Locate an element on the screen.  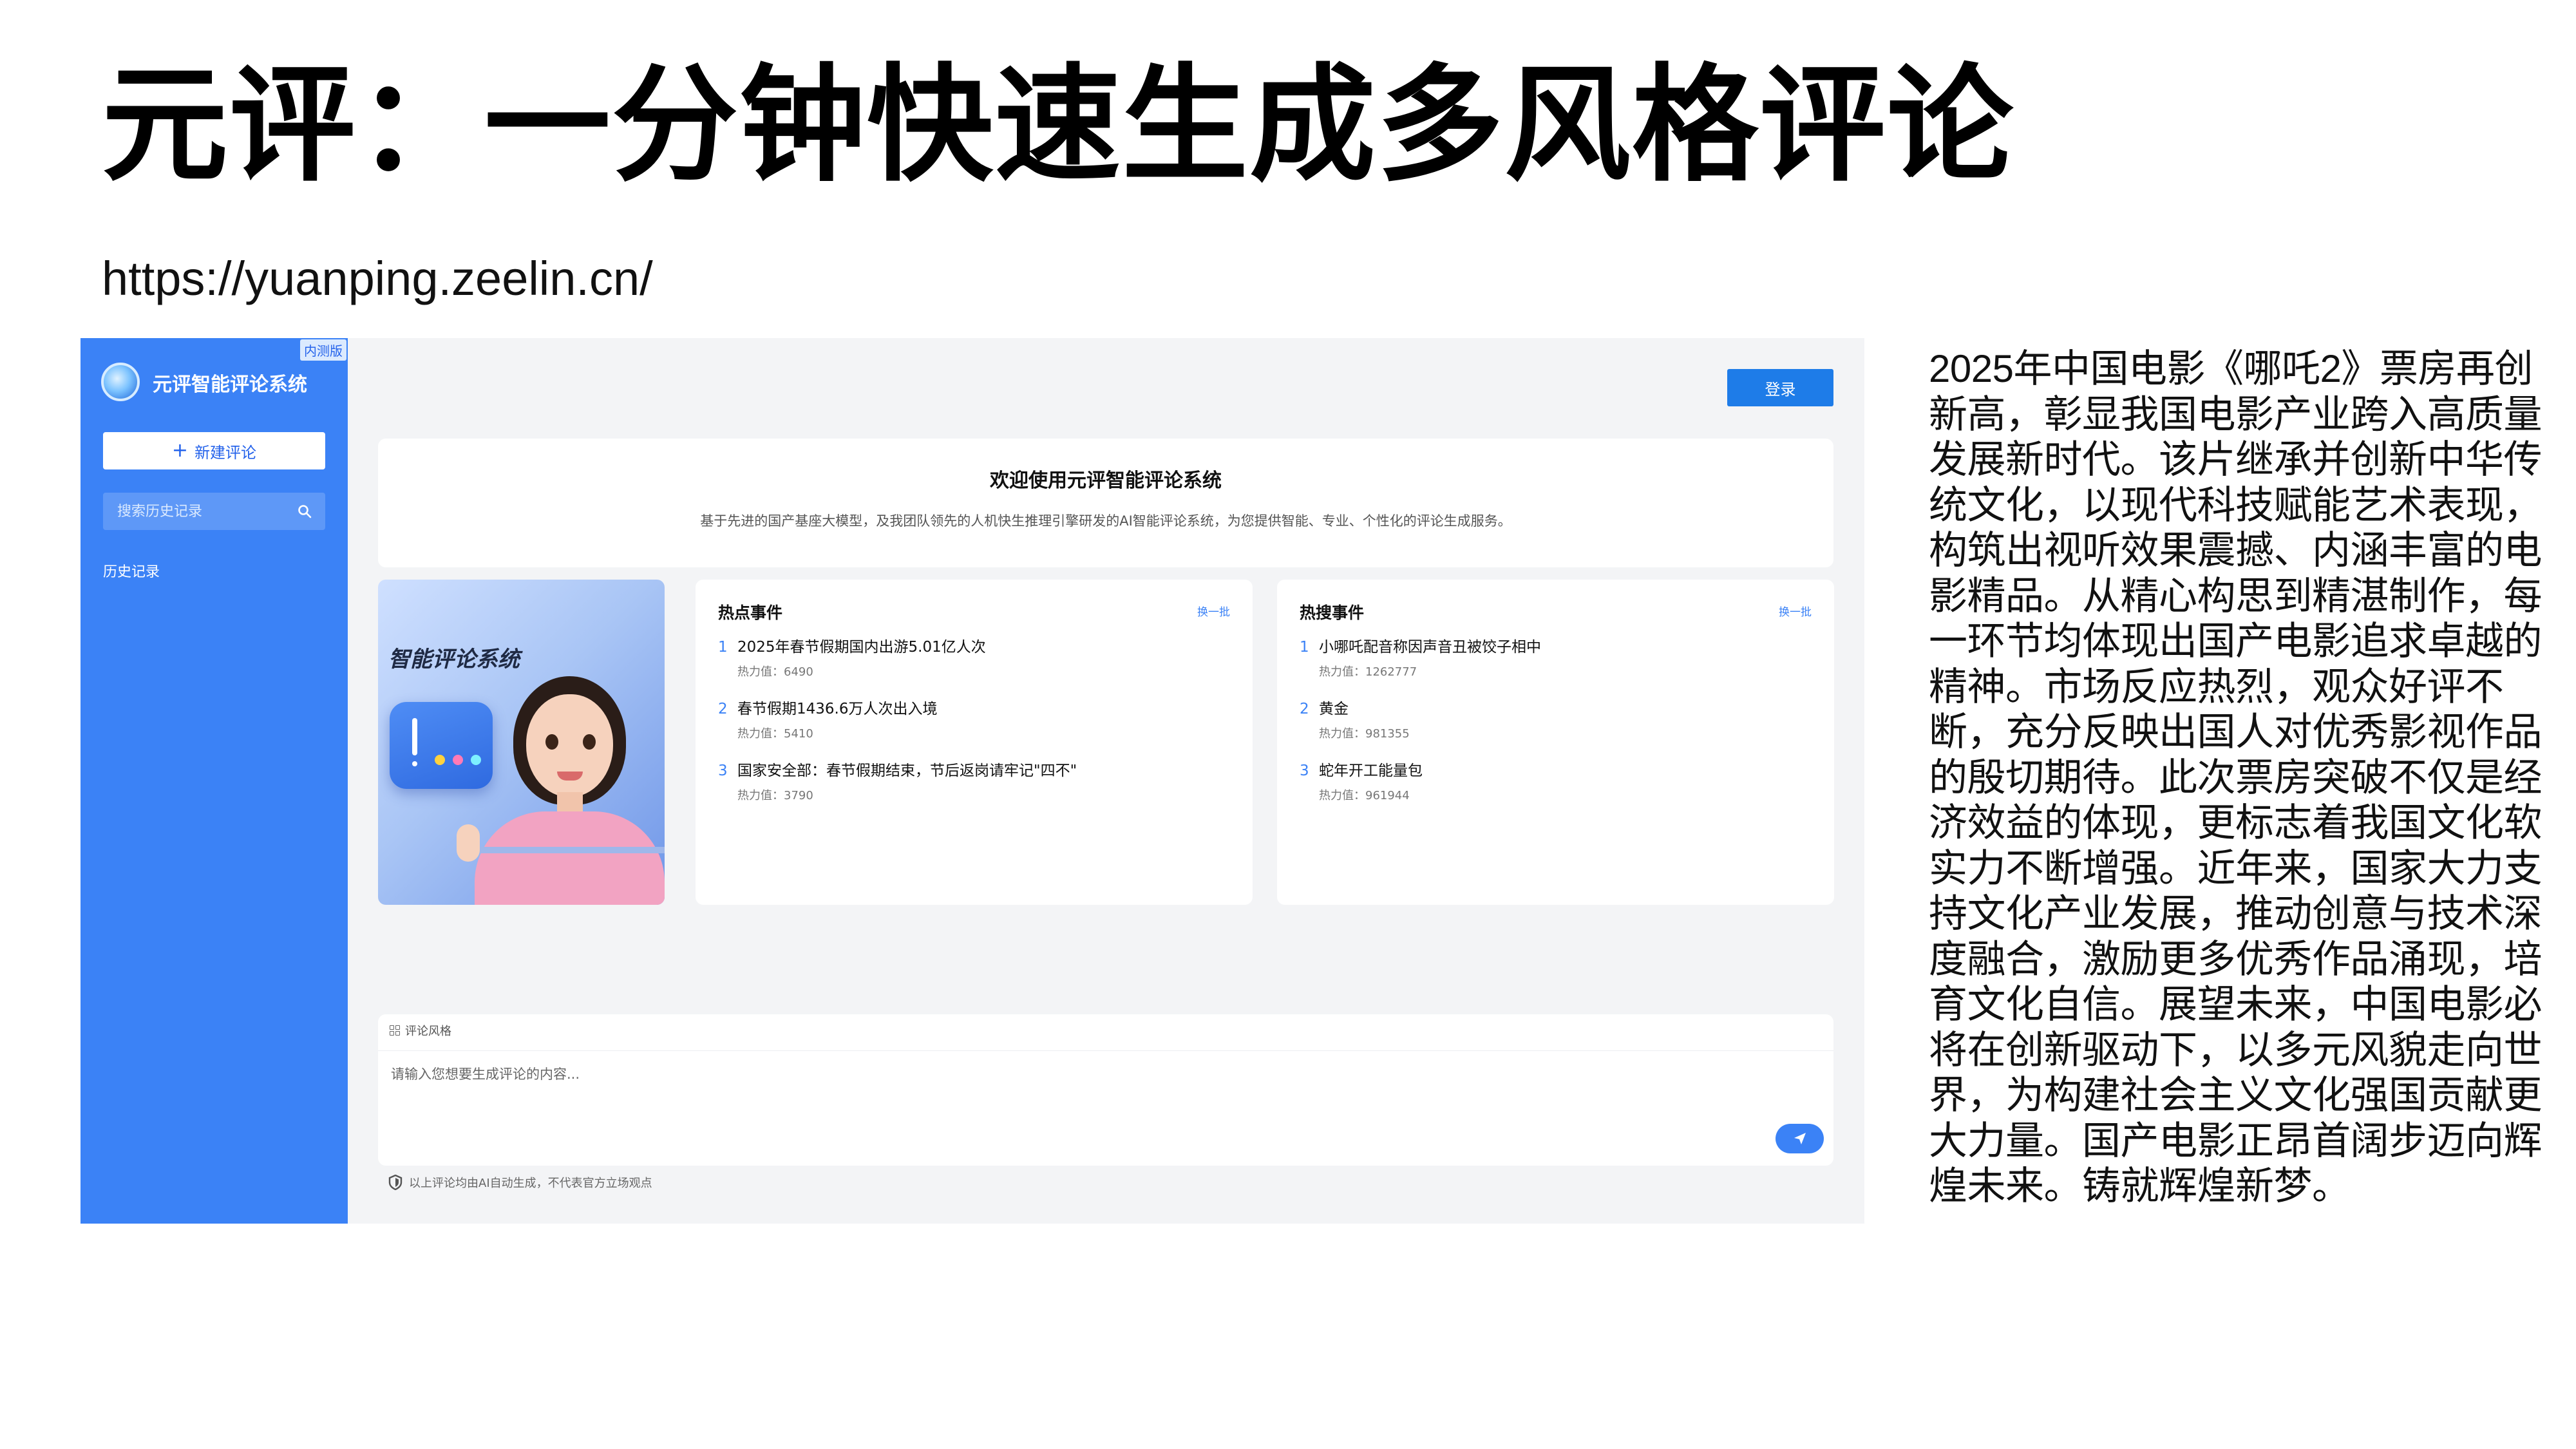
history-label: 历史记录 is located at coordinates (131, 572).